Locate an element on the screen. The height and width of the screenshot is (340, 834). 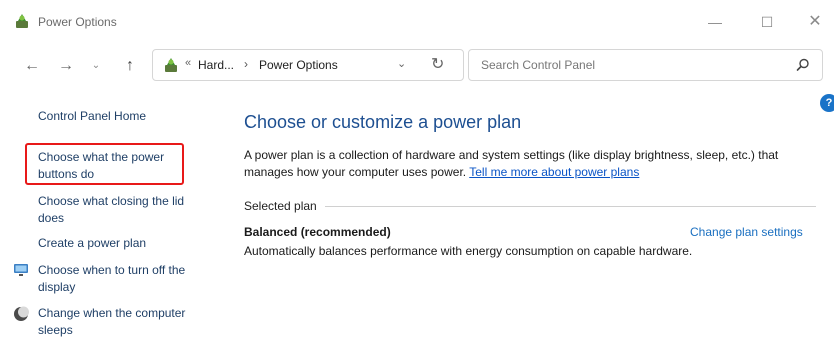
search-input: Search Control Panel is located at coordinates (538, 65).